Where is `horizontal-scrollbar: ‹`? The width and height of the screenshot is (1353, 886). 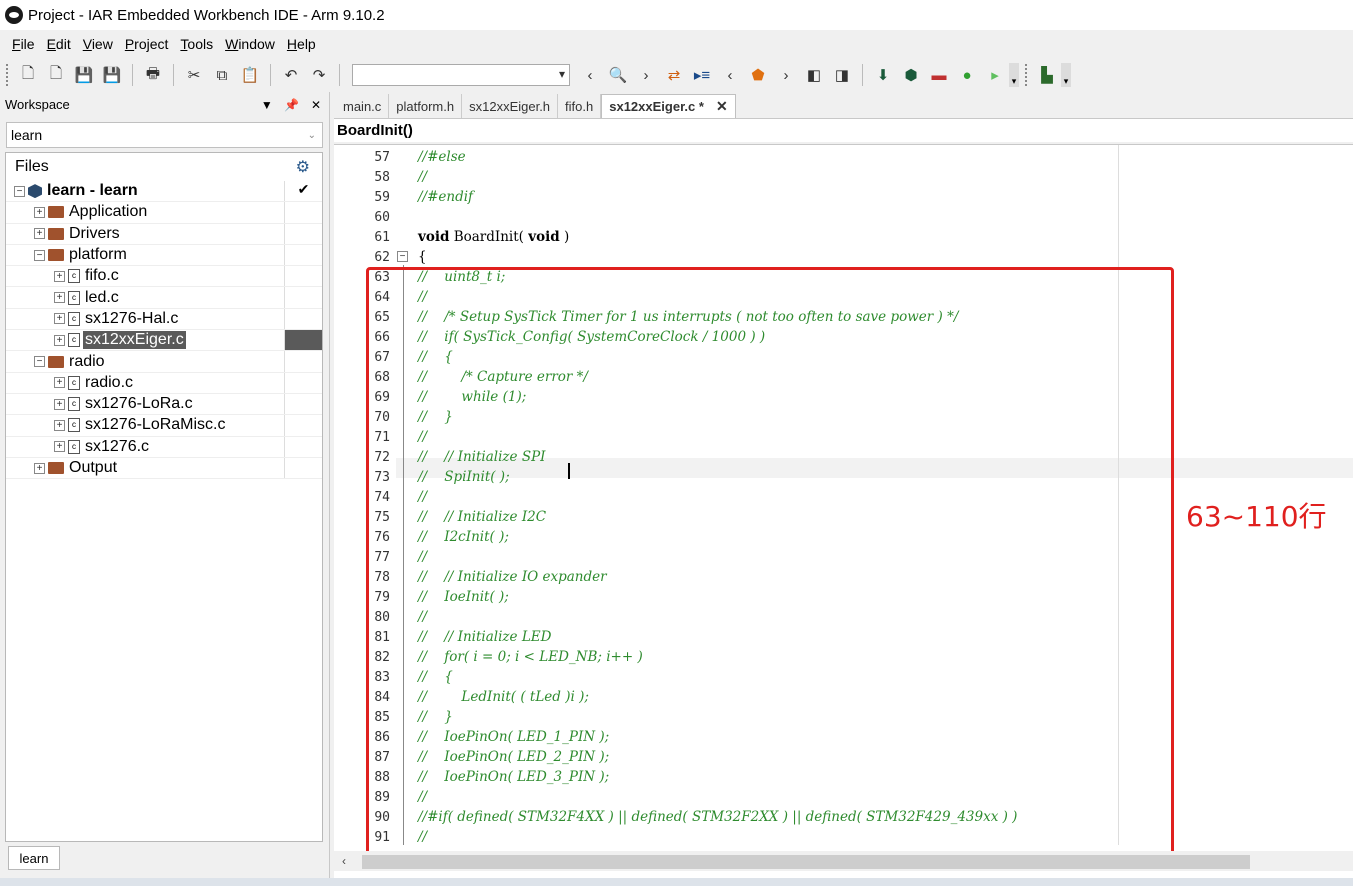 horizontal-scrollbar: ‹ is located at coordinates (843, 861).